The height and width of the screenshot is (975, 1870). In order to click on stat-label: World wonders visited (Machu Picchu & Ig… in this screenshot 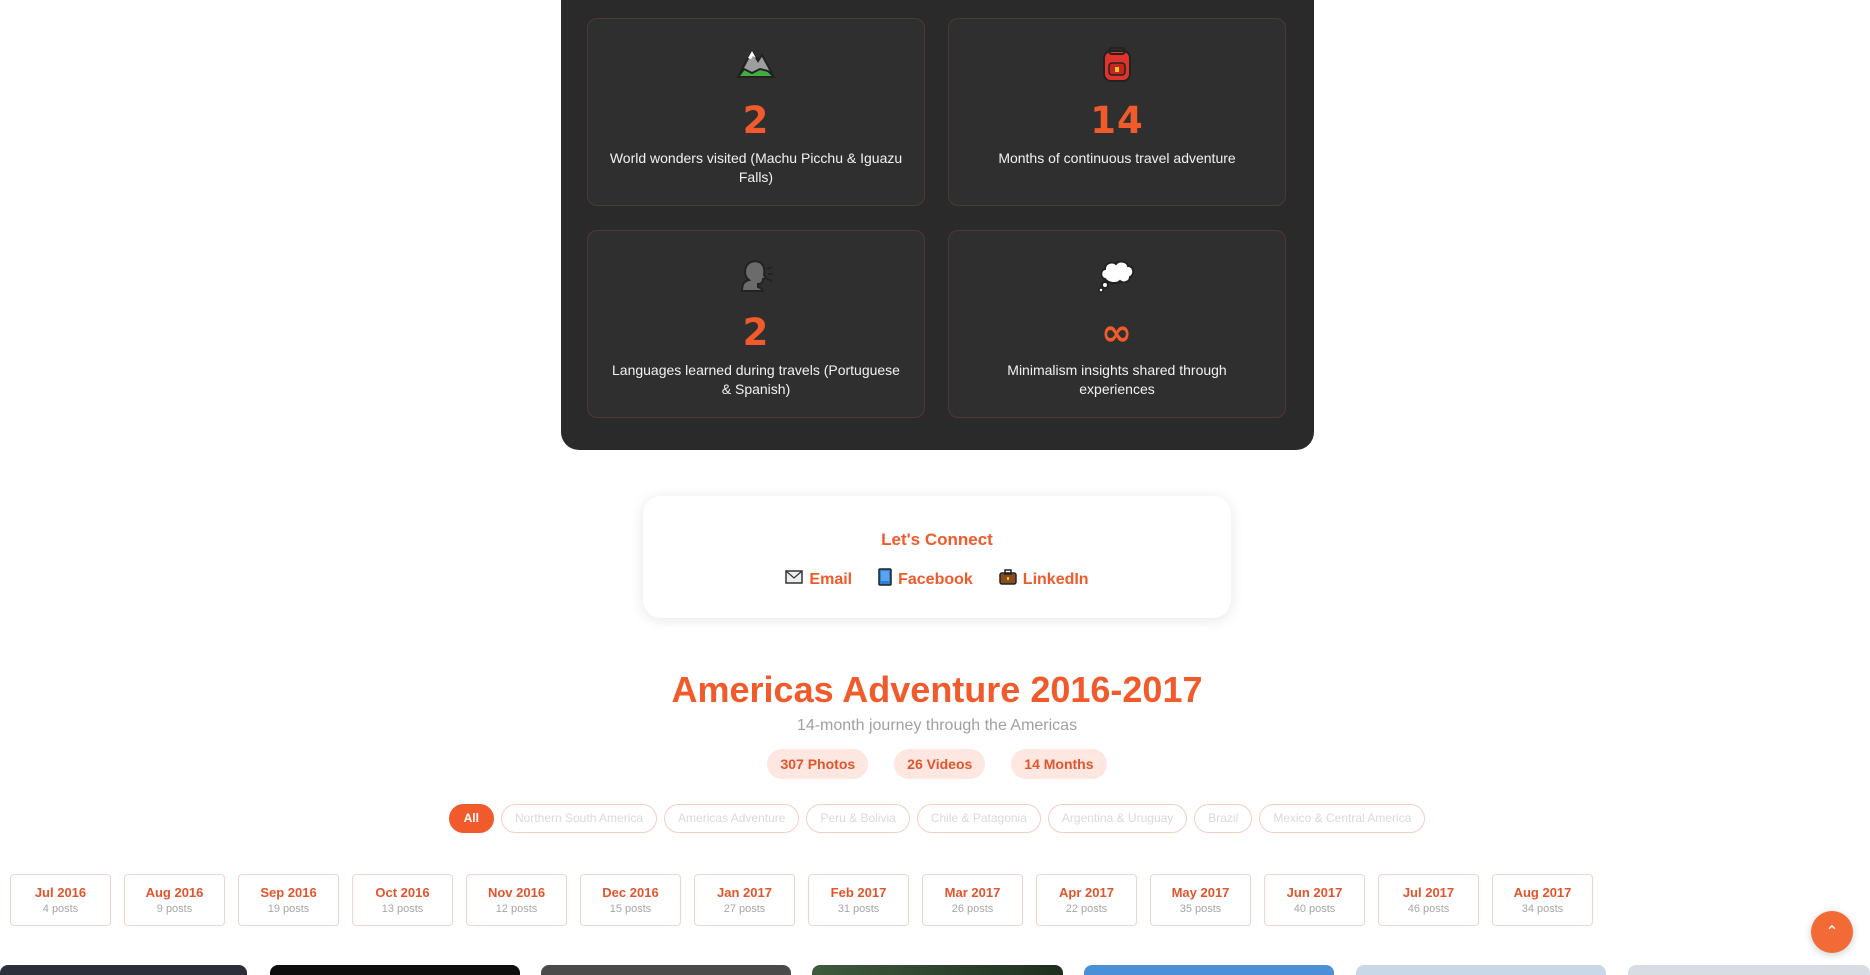, I will do `click(756, 167)`.